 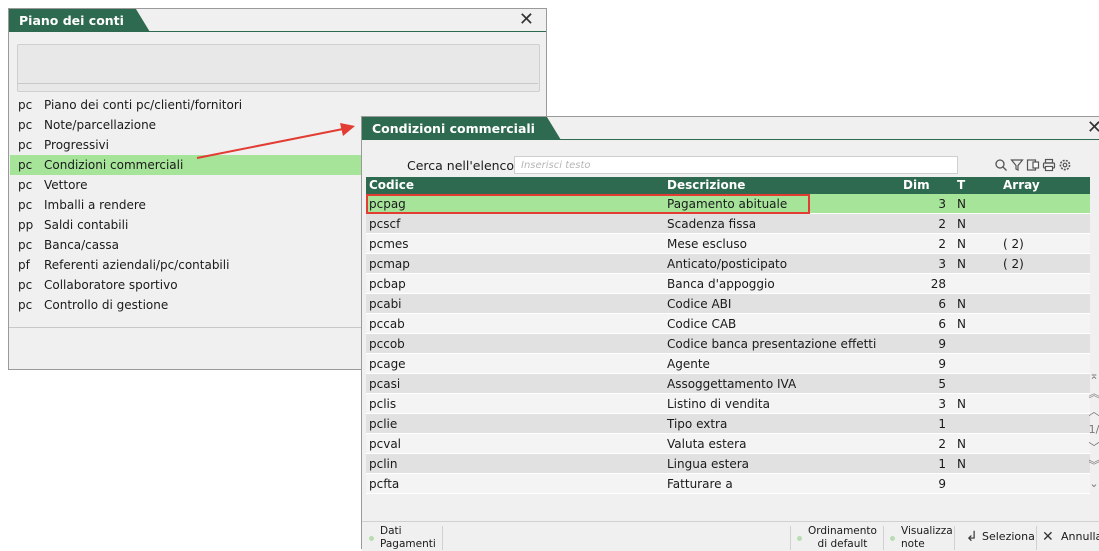 I want to click on cell-desc: Codice banca presentazione effetti, so click(x=772, y=344).